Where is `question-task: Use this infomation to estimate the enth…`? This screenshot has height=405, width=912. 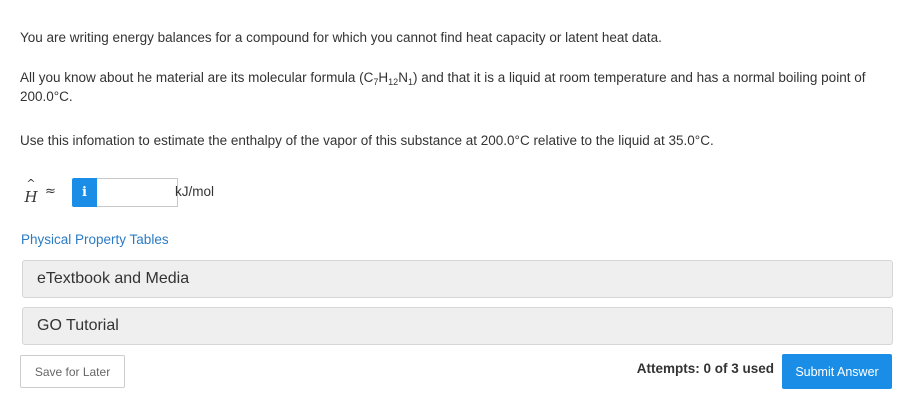
question-task: Use this infomation to estimate the enth… is located at coordinates (367, 140).